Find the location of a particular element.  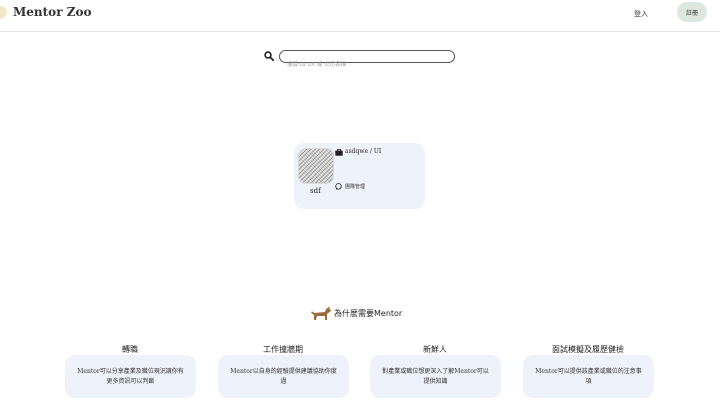

company-title: asdqwe / UI is located at coordinates (363, 151).